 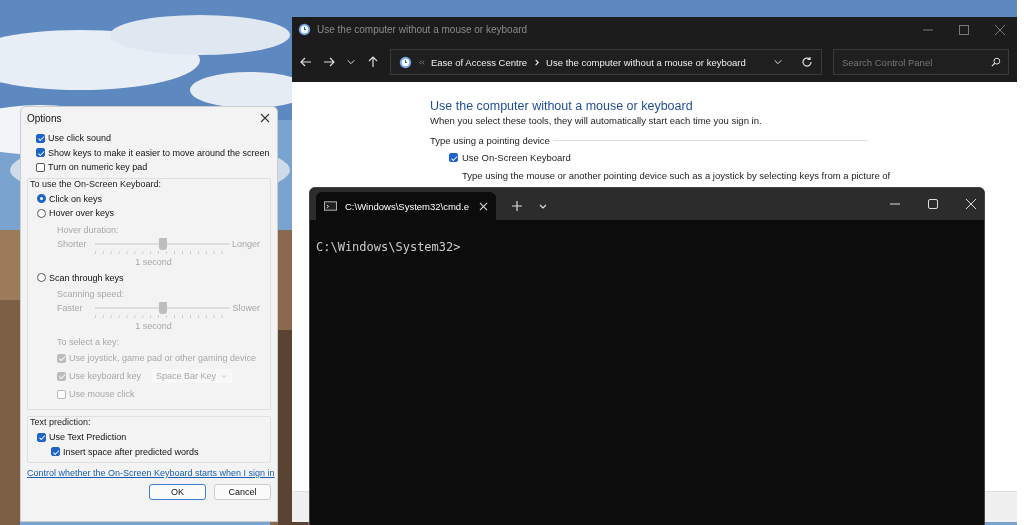 What do you see at coordinates (329, 62) in the screenshot?
I see `forward-icon` at bounding box center [329, 62].